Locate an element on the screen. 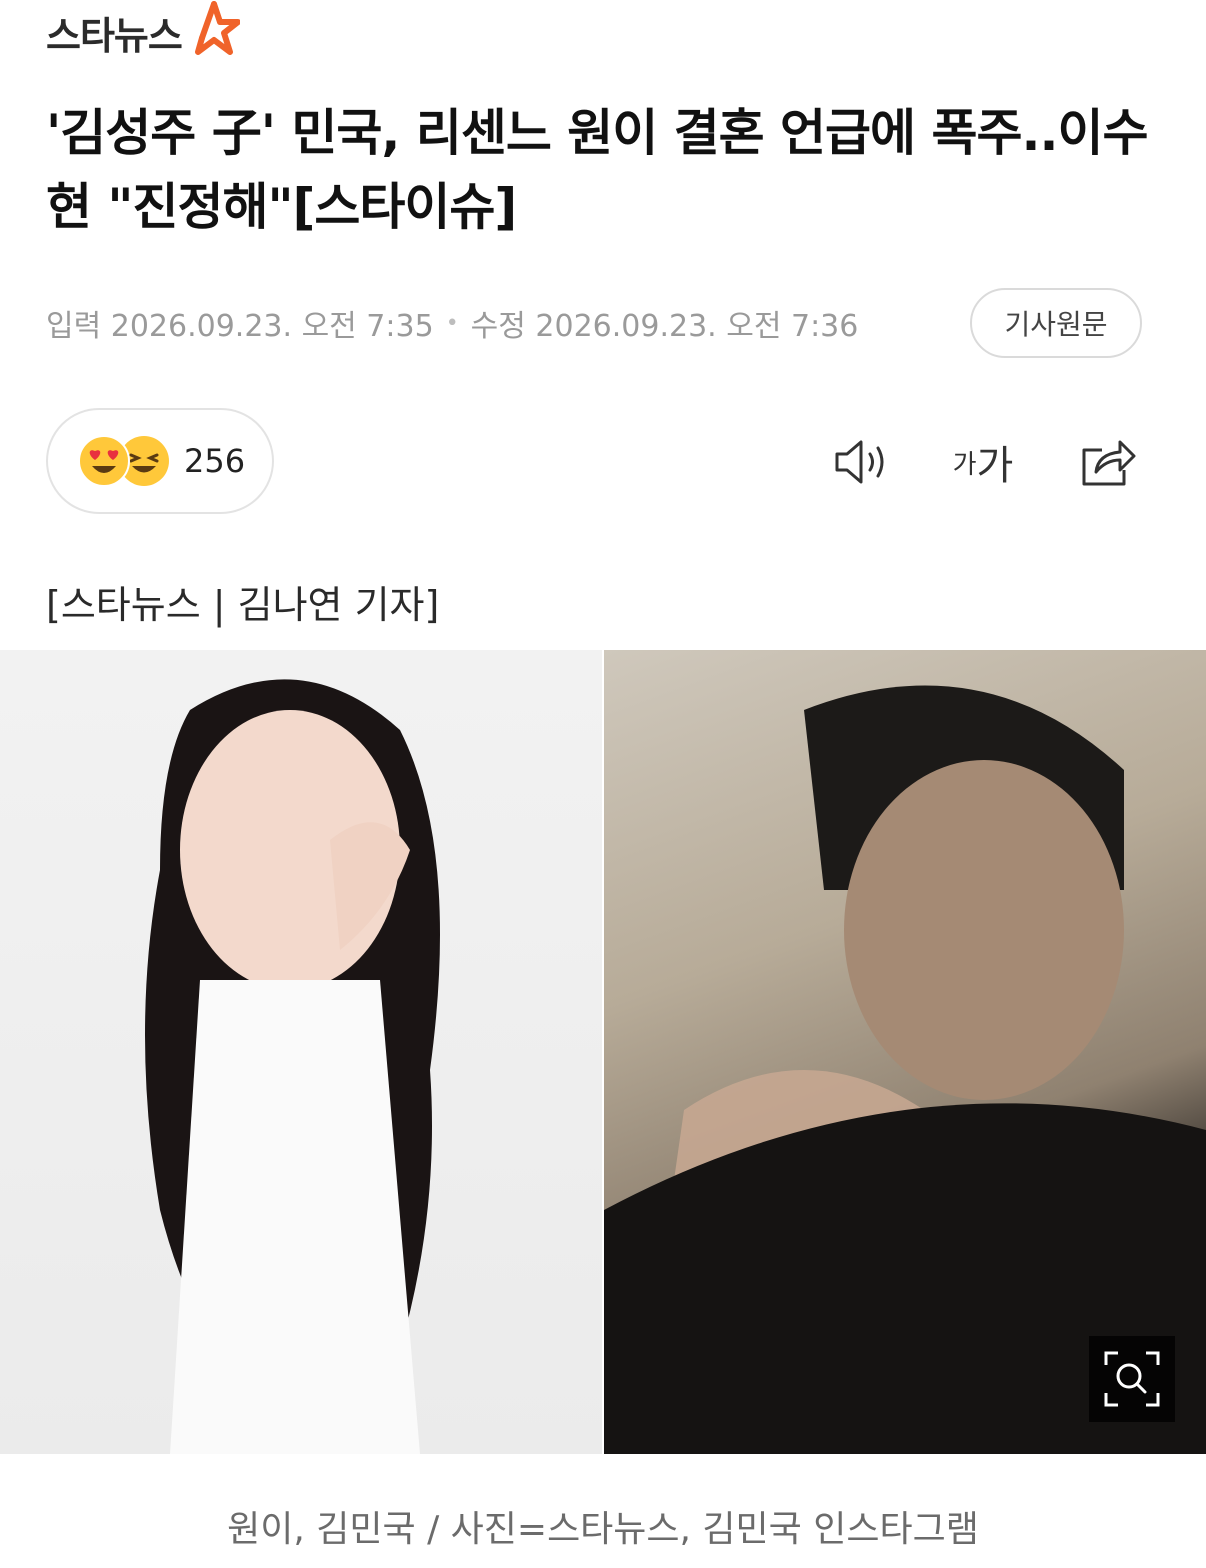  speaker-icon is located at coordinates (859, 462).